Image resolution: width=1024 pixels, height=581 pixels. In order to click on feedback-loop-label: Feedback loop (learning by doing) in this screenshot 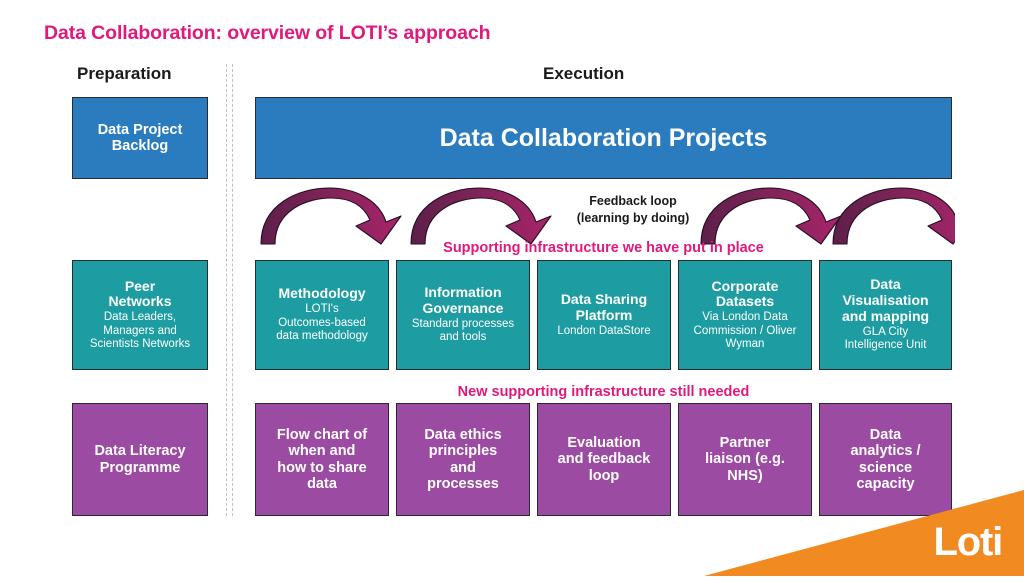, I will do `click(633, 209)`.